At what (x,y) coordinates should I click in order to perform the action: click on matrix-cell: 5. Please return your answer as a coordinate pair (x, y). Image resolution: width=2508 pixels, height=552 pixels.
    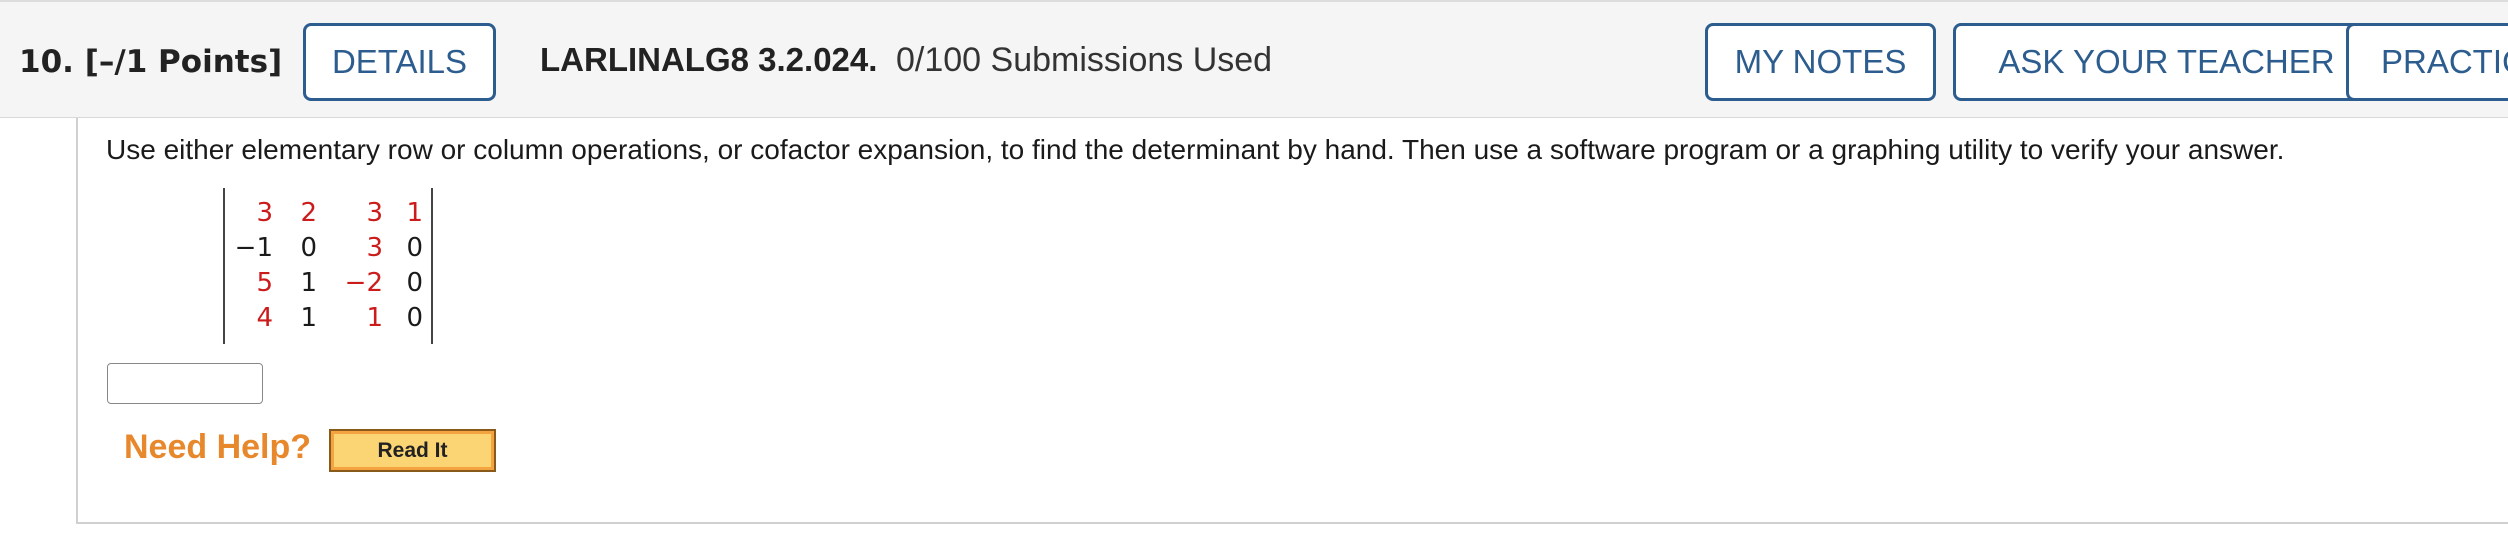
    Looking at the image, I should click on (264, 283).